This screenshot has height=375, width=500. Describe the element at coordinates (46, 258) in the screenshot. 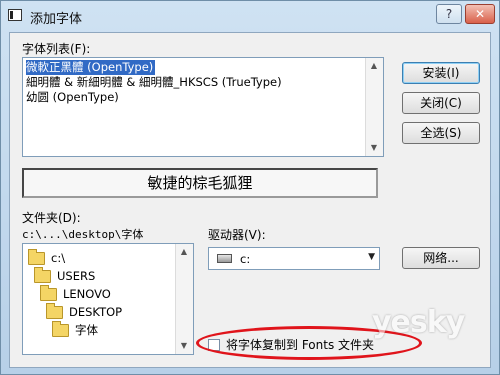

I see `folder-item: c:\` at that location.